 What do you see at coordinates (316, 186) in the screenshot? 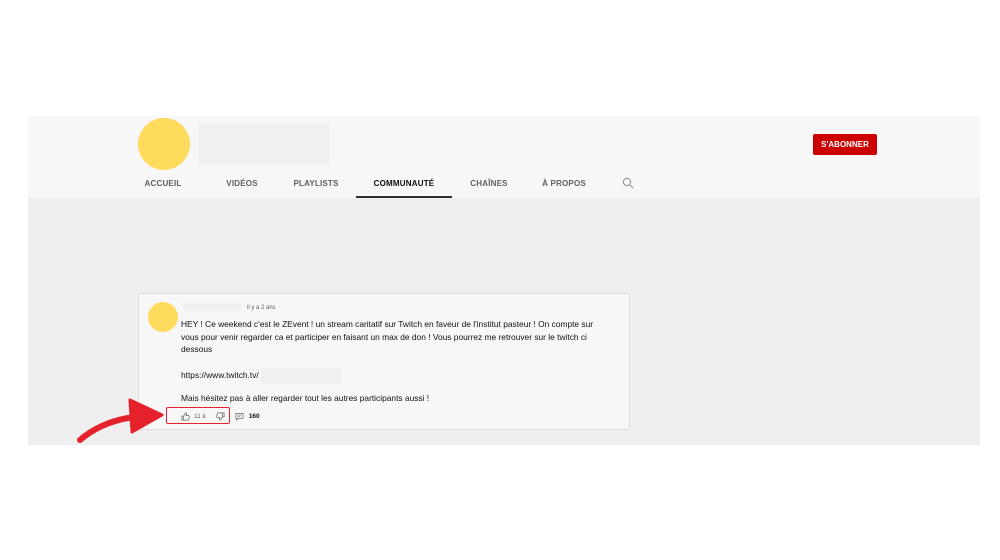
I see `tab-playlists: PLAYLISTS` at bounding box center [316, 186].